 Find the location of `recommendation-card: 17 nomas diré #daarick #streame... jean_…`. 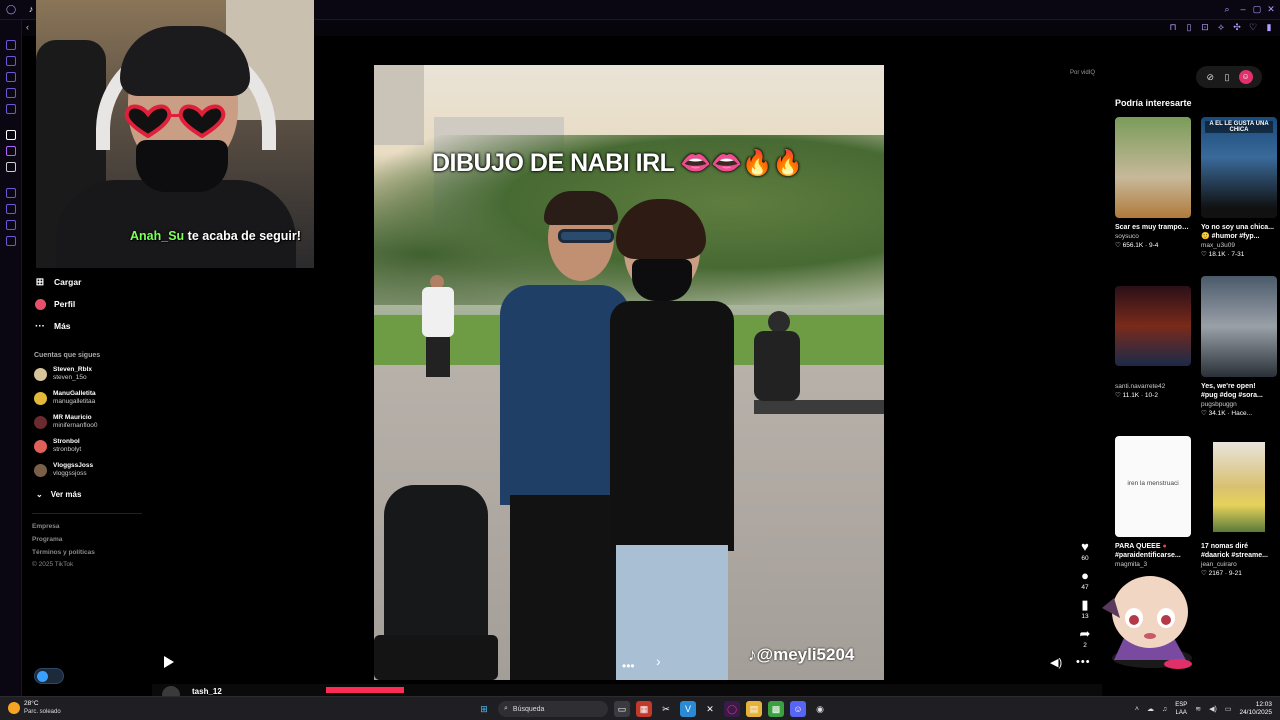

recommendation-card: 17 nomas diré #daarick #streame... jean_… is located at coordinates (1239, 506).